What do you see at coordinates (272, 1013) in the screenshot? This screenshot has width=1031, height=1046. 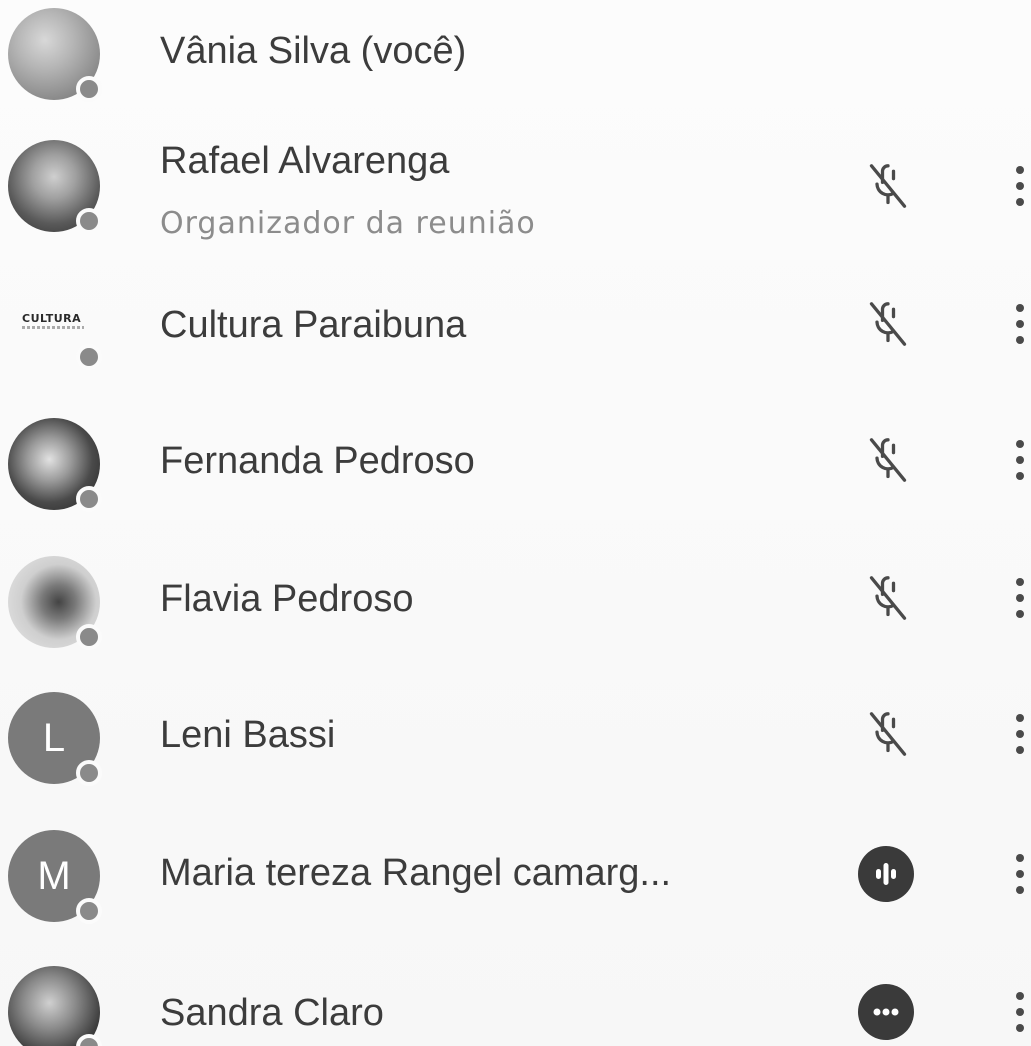 I see `participant-name: Sandra Claro` at bounding box center [272, 1013].